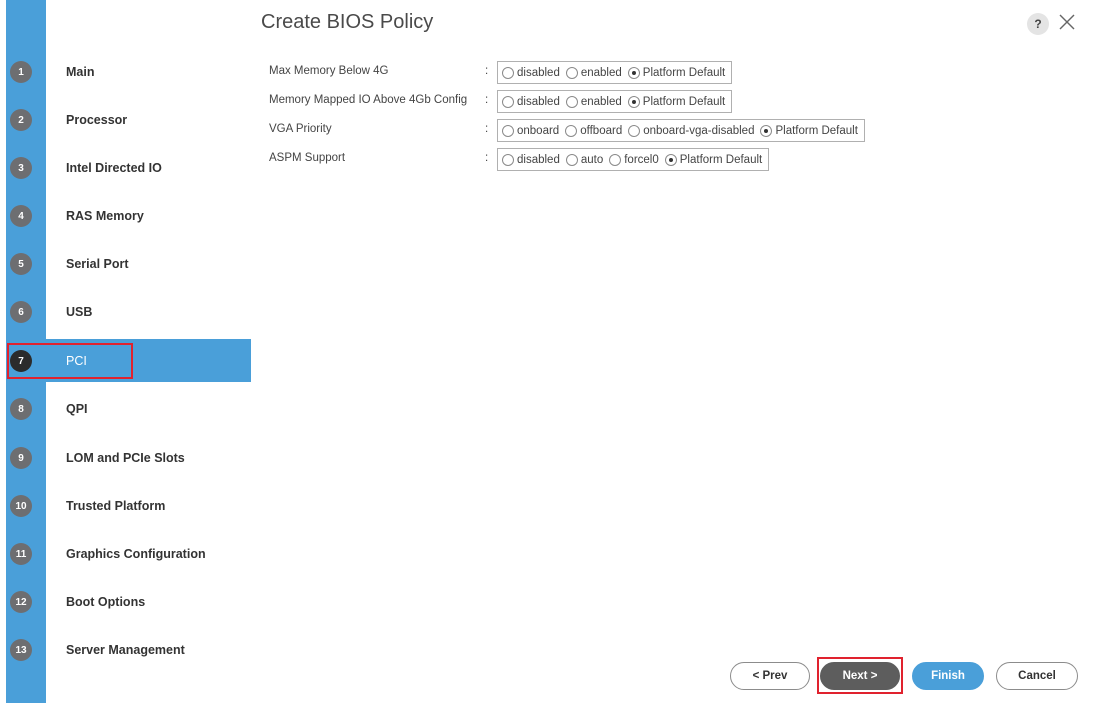 This screenshot has width=1100, height=716. What do you see at coordinates (148, 119) in the screenshot?
I see `step-processor: Processor` at bounding box center [148, 119].